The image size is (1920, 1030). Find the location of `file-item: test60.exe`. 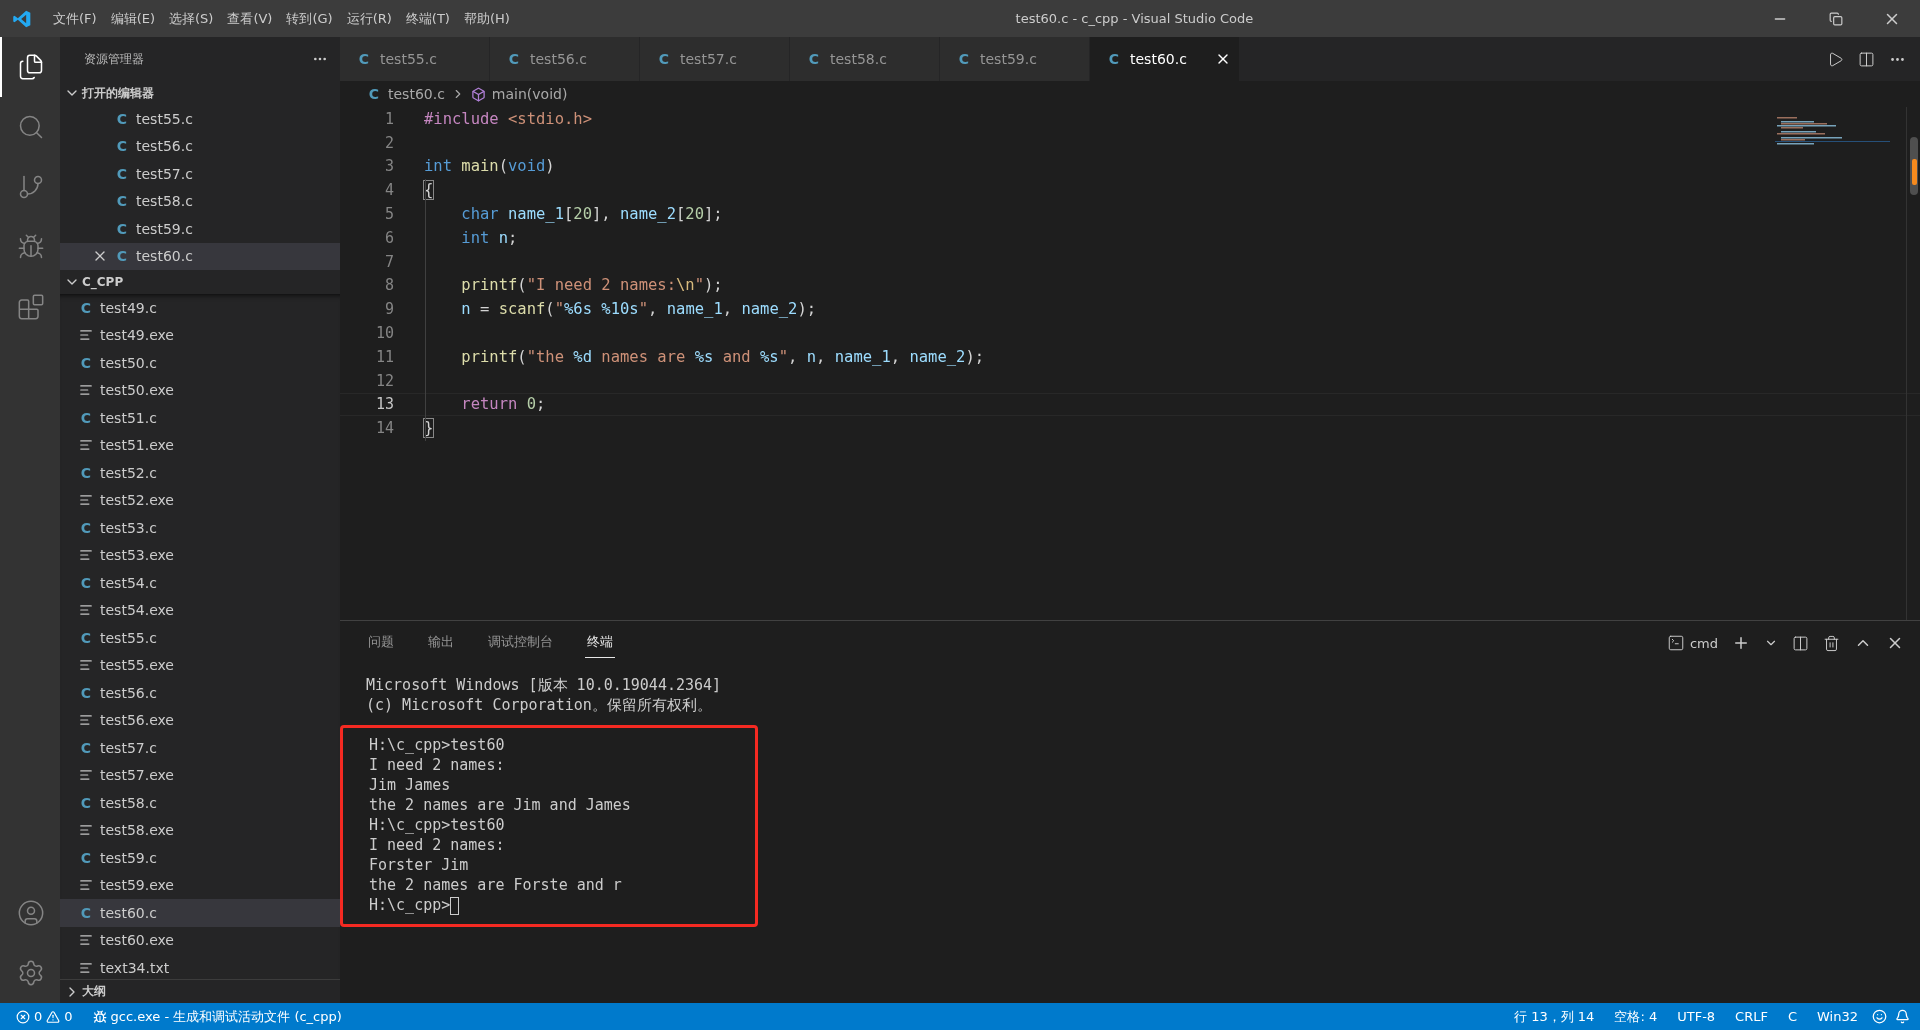

file-item: test60.exe is located at coordinates (200, 940).